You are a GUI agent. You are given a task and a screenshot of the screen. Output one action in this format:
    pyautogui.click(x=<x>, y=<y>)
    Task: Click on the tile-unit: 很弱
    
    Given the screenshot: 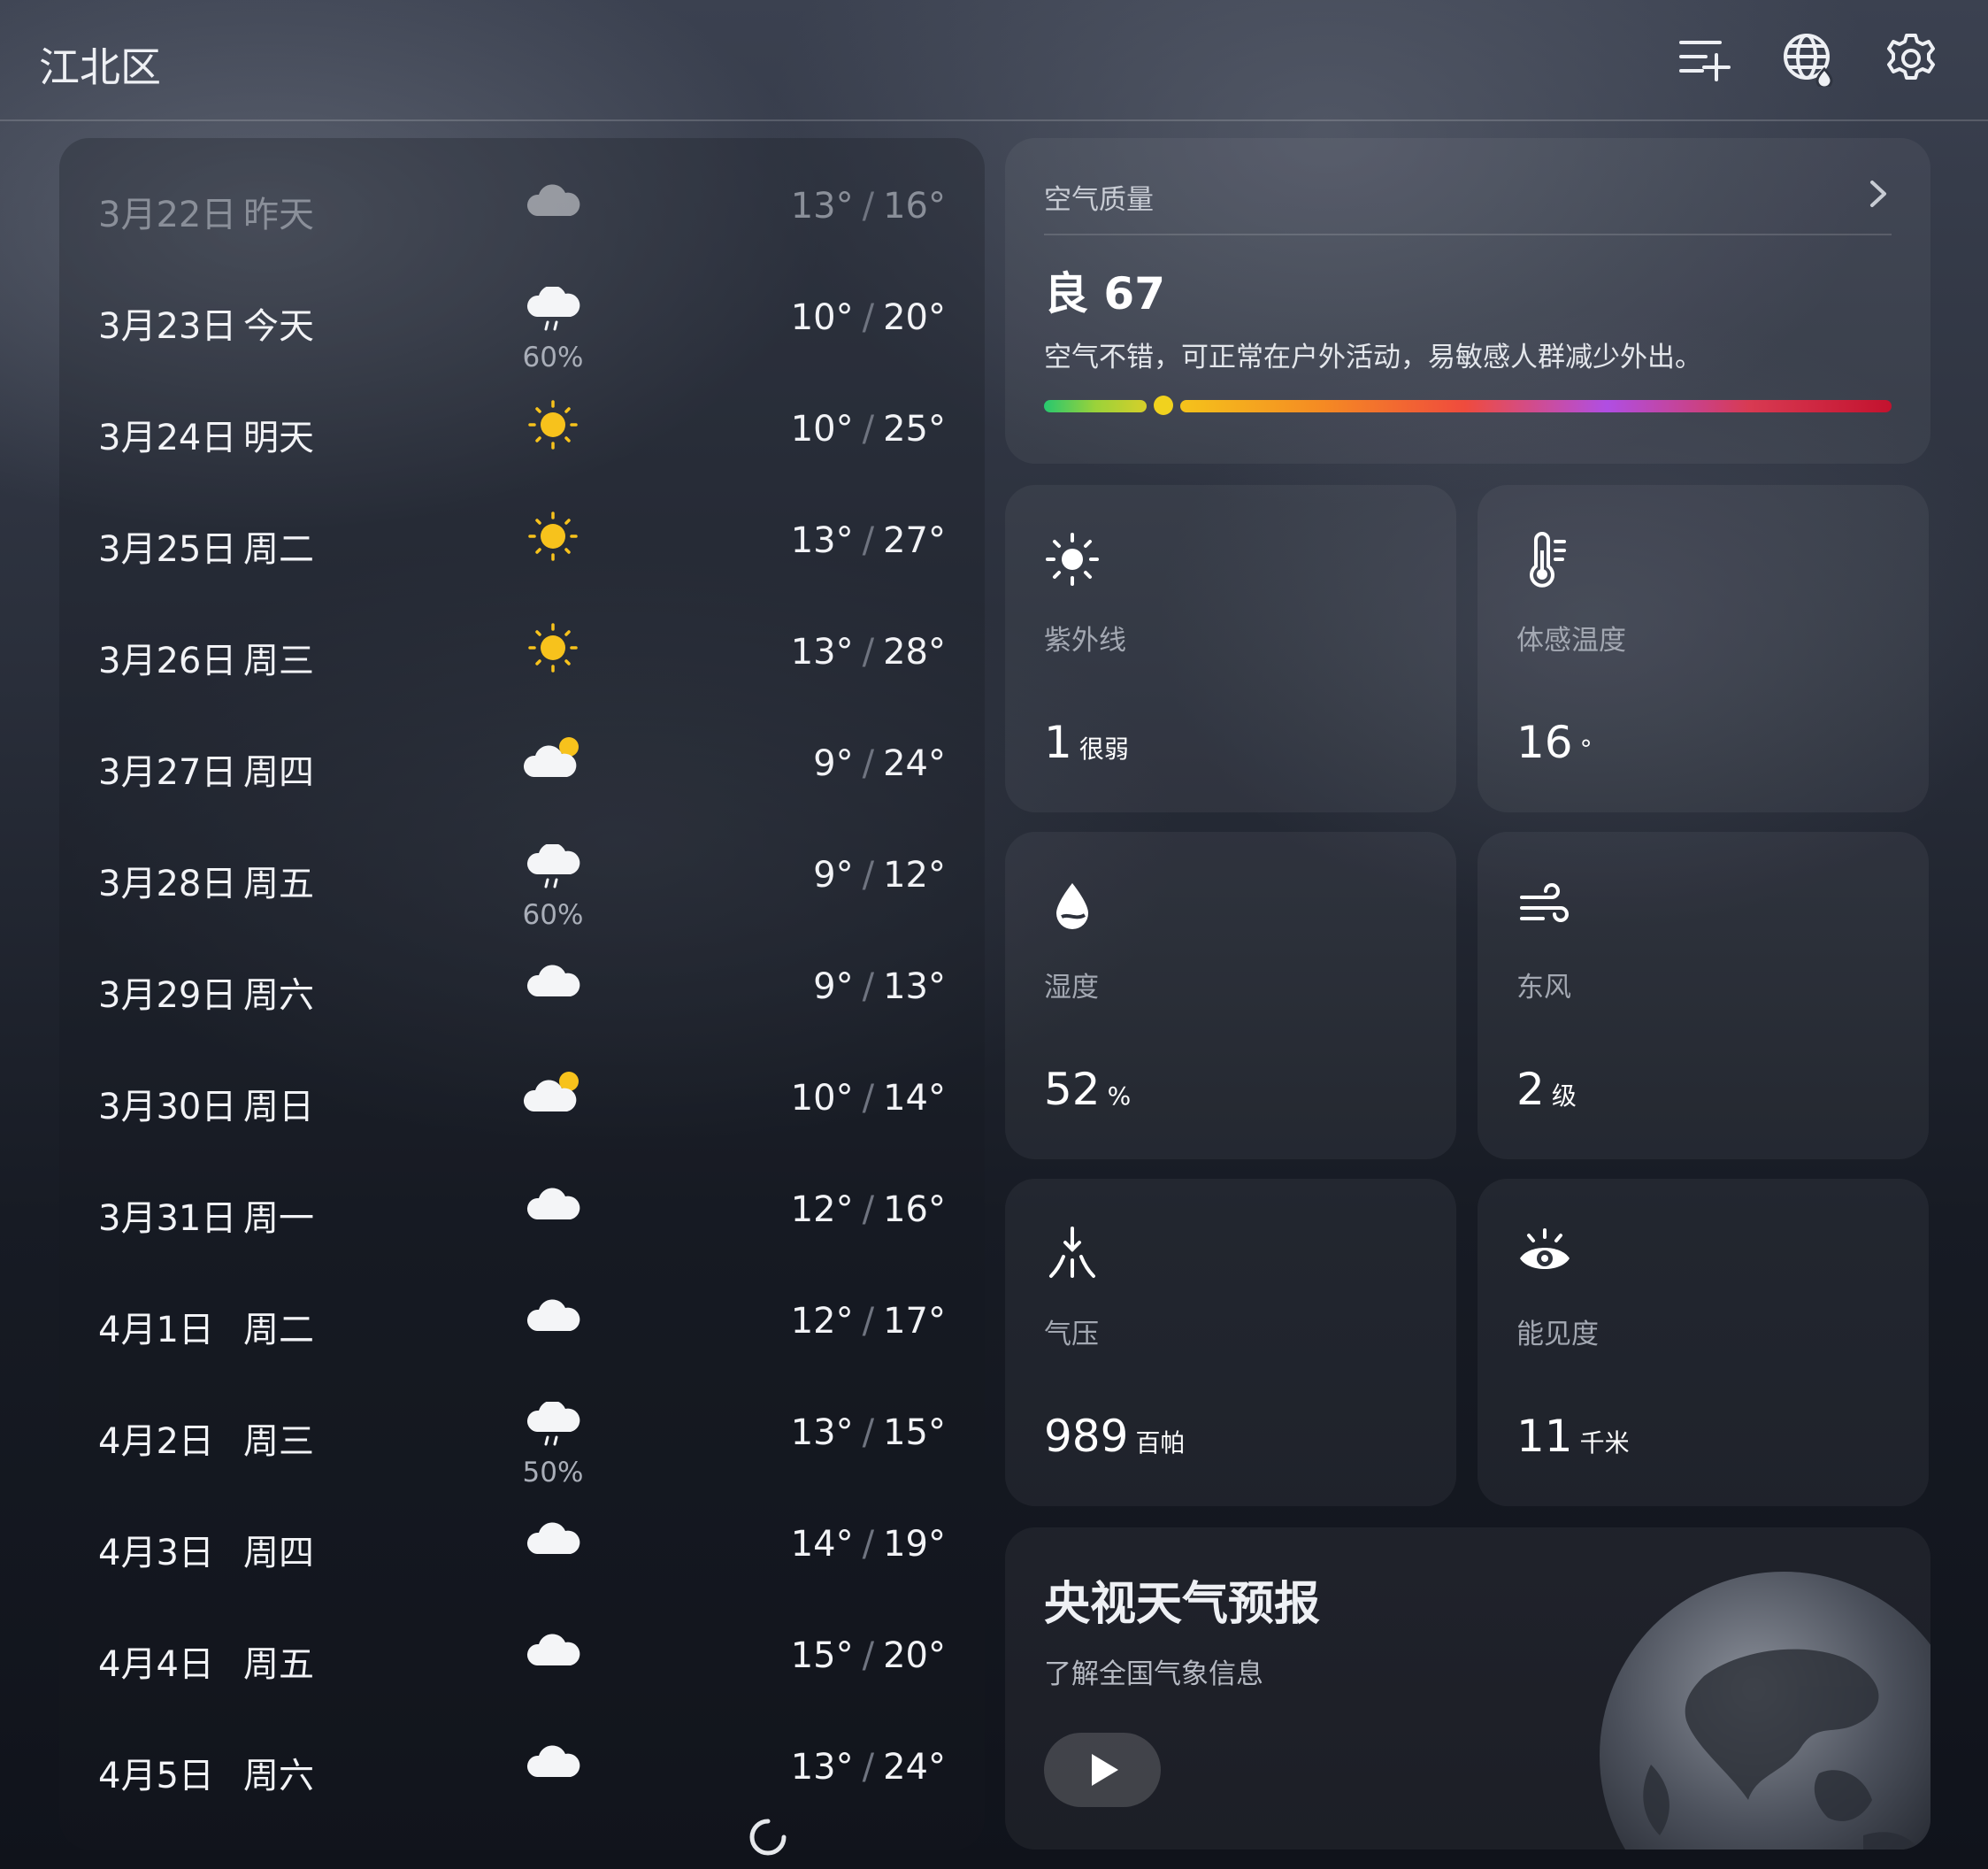 What is the action you would take?
    pyautogui.click(x=1103, y=749)
    